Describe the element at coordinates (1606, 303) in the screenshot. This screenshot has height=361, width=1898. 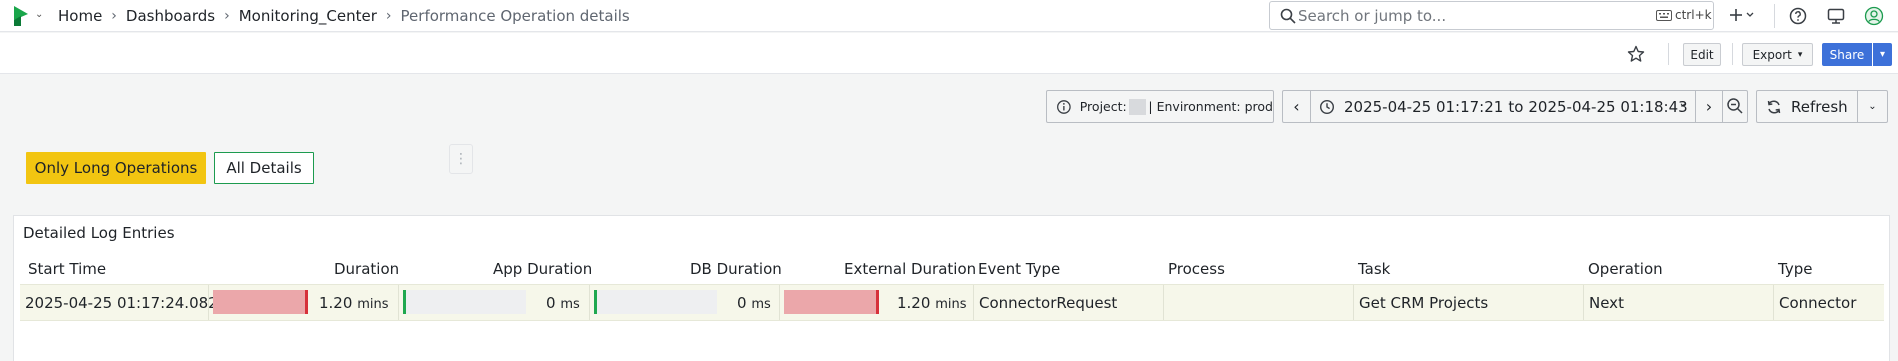
I see `cell-operation: Next` at that location.